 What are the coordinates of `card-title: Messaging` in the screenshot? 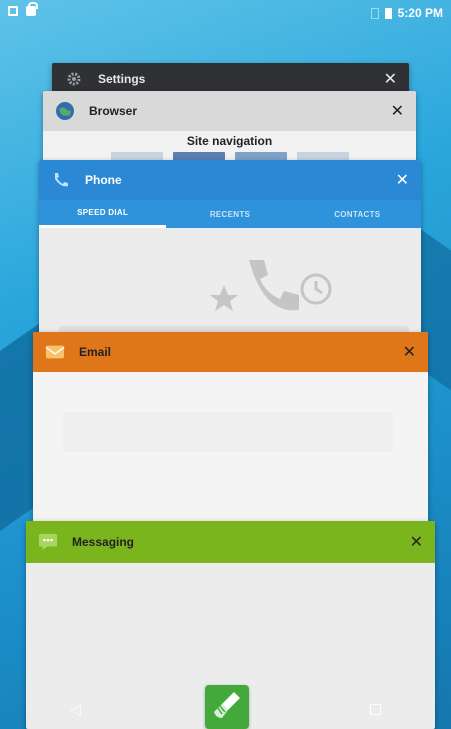 It's located at (103, 542).